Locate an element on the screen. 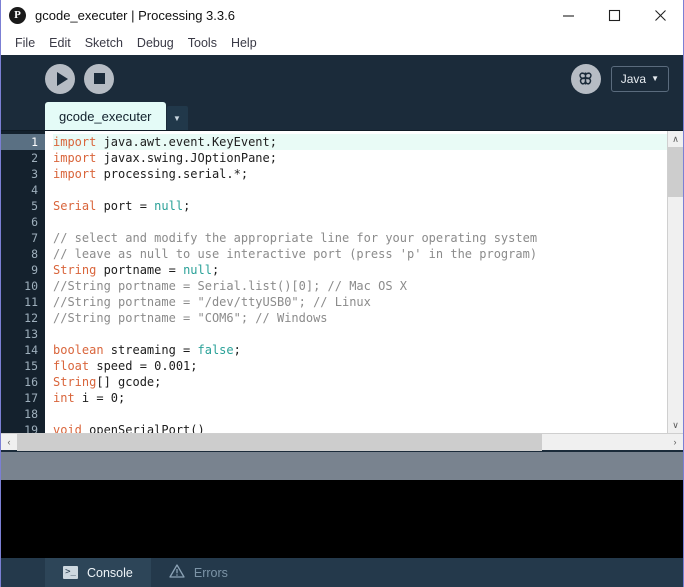 This screenshot has width=684, height=587. line-number: 6 is located at coordinates (34, 222).